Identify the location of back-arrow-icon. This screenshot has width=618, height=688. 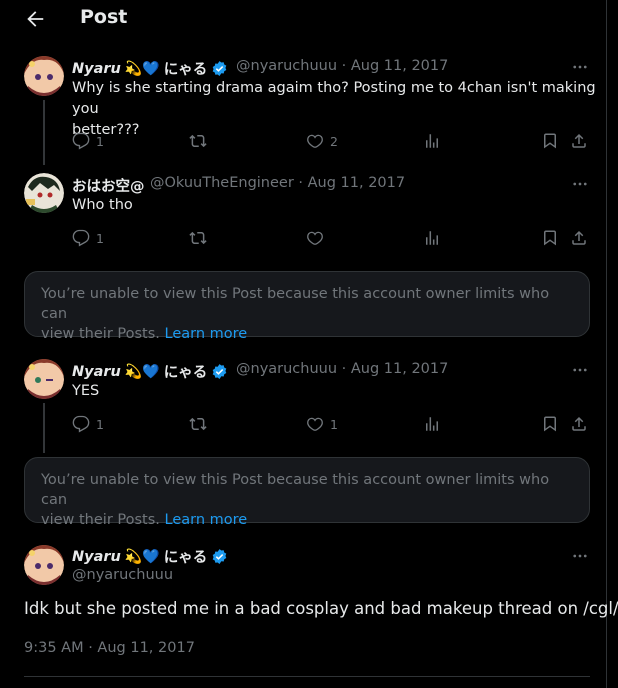
(35, 19).